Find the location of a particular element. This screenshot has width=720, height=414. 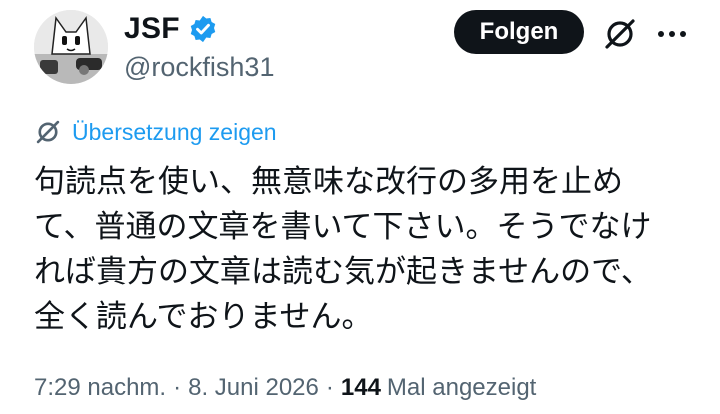

tweet-text-line: れば貴方の文章は読む気が起きませんので、 is located at coordinates (343, 272).